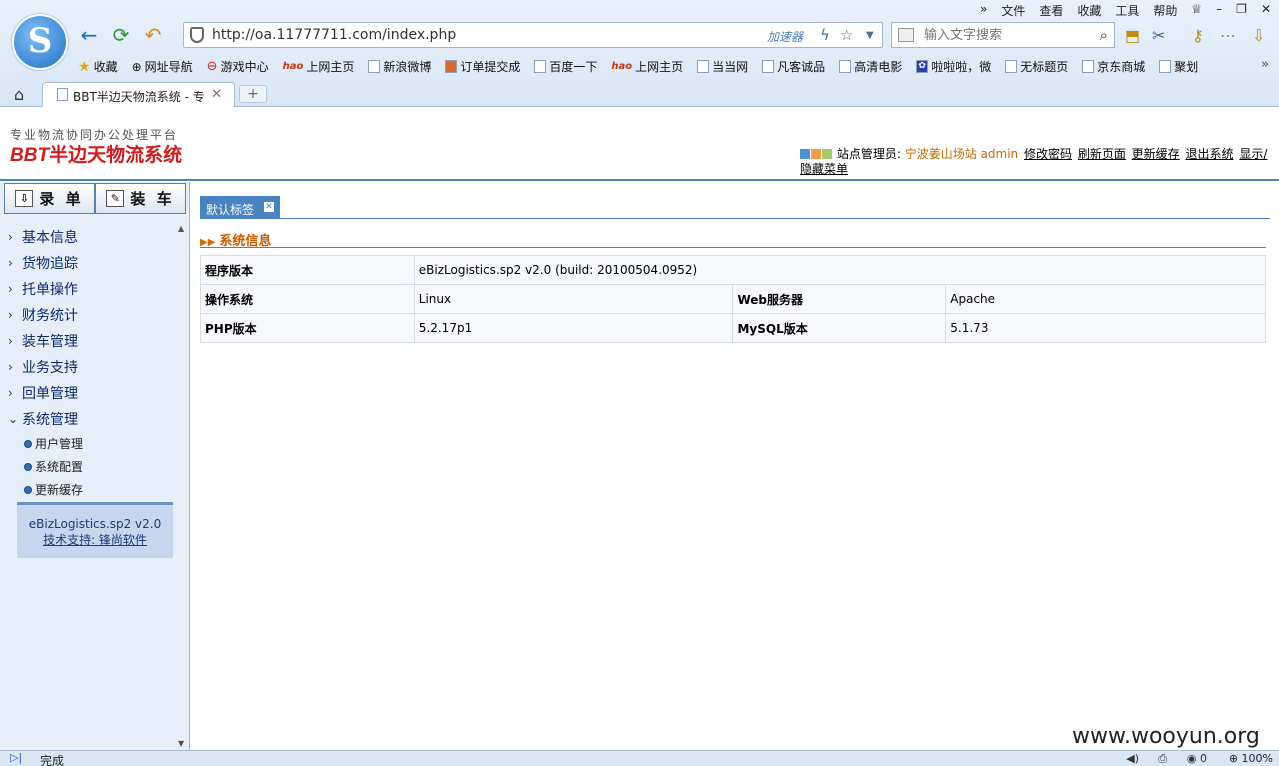 Image resolution: width=1279 pixels, height=766 pixels. I want to click on bookmark-item: 高清电影, so click(870, 66).